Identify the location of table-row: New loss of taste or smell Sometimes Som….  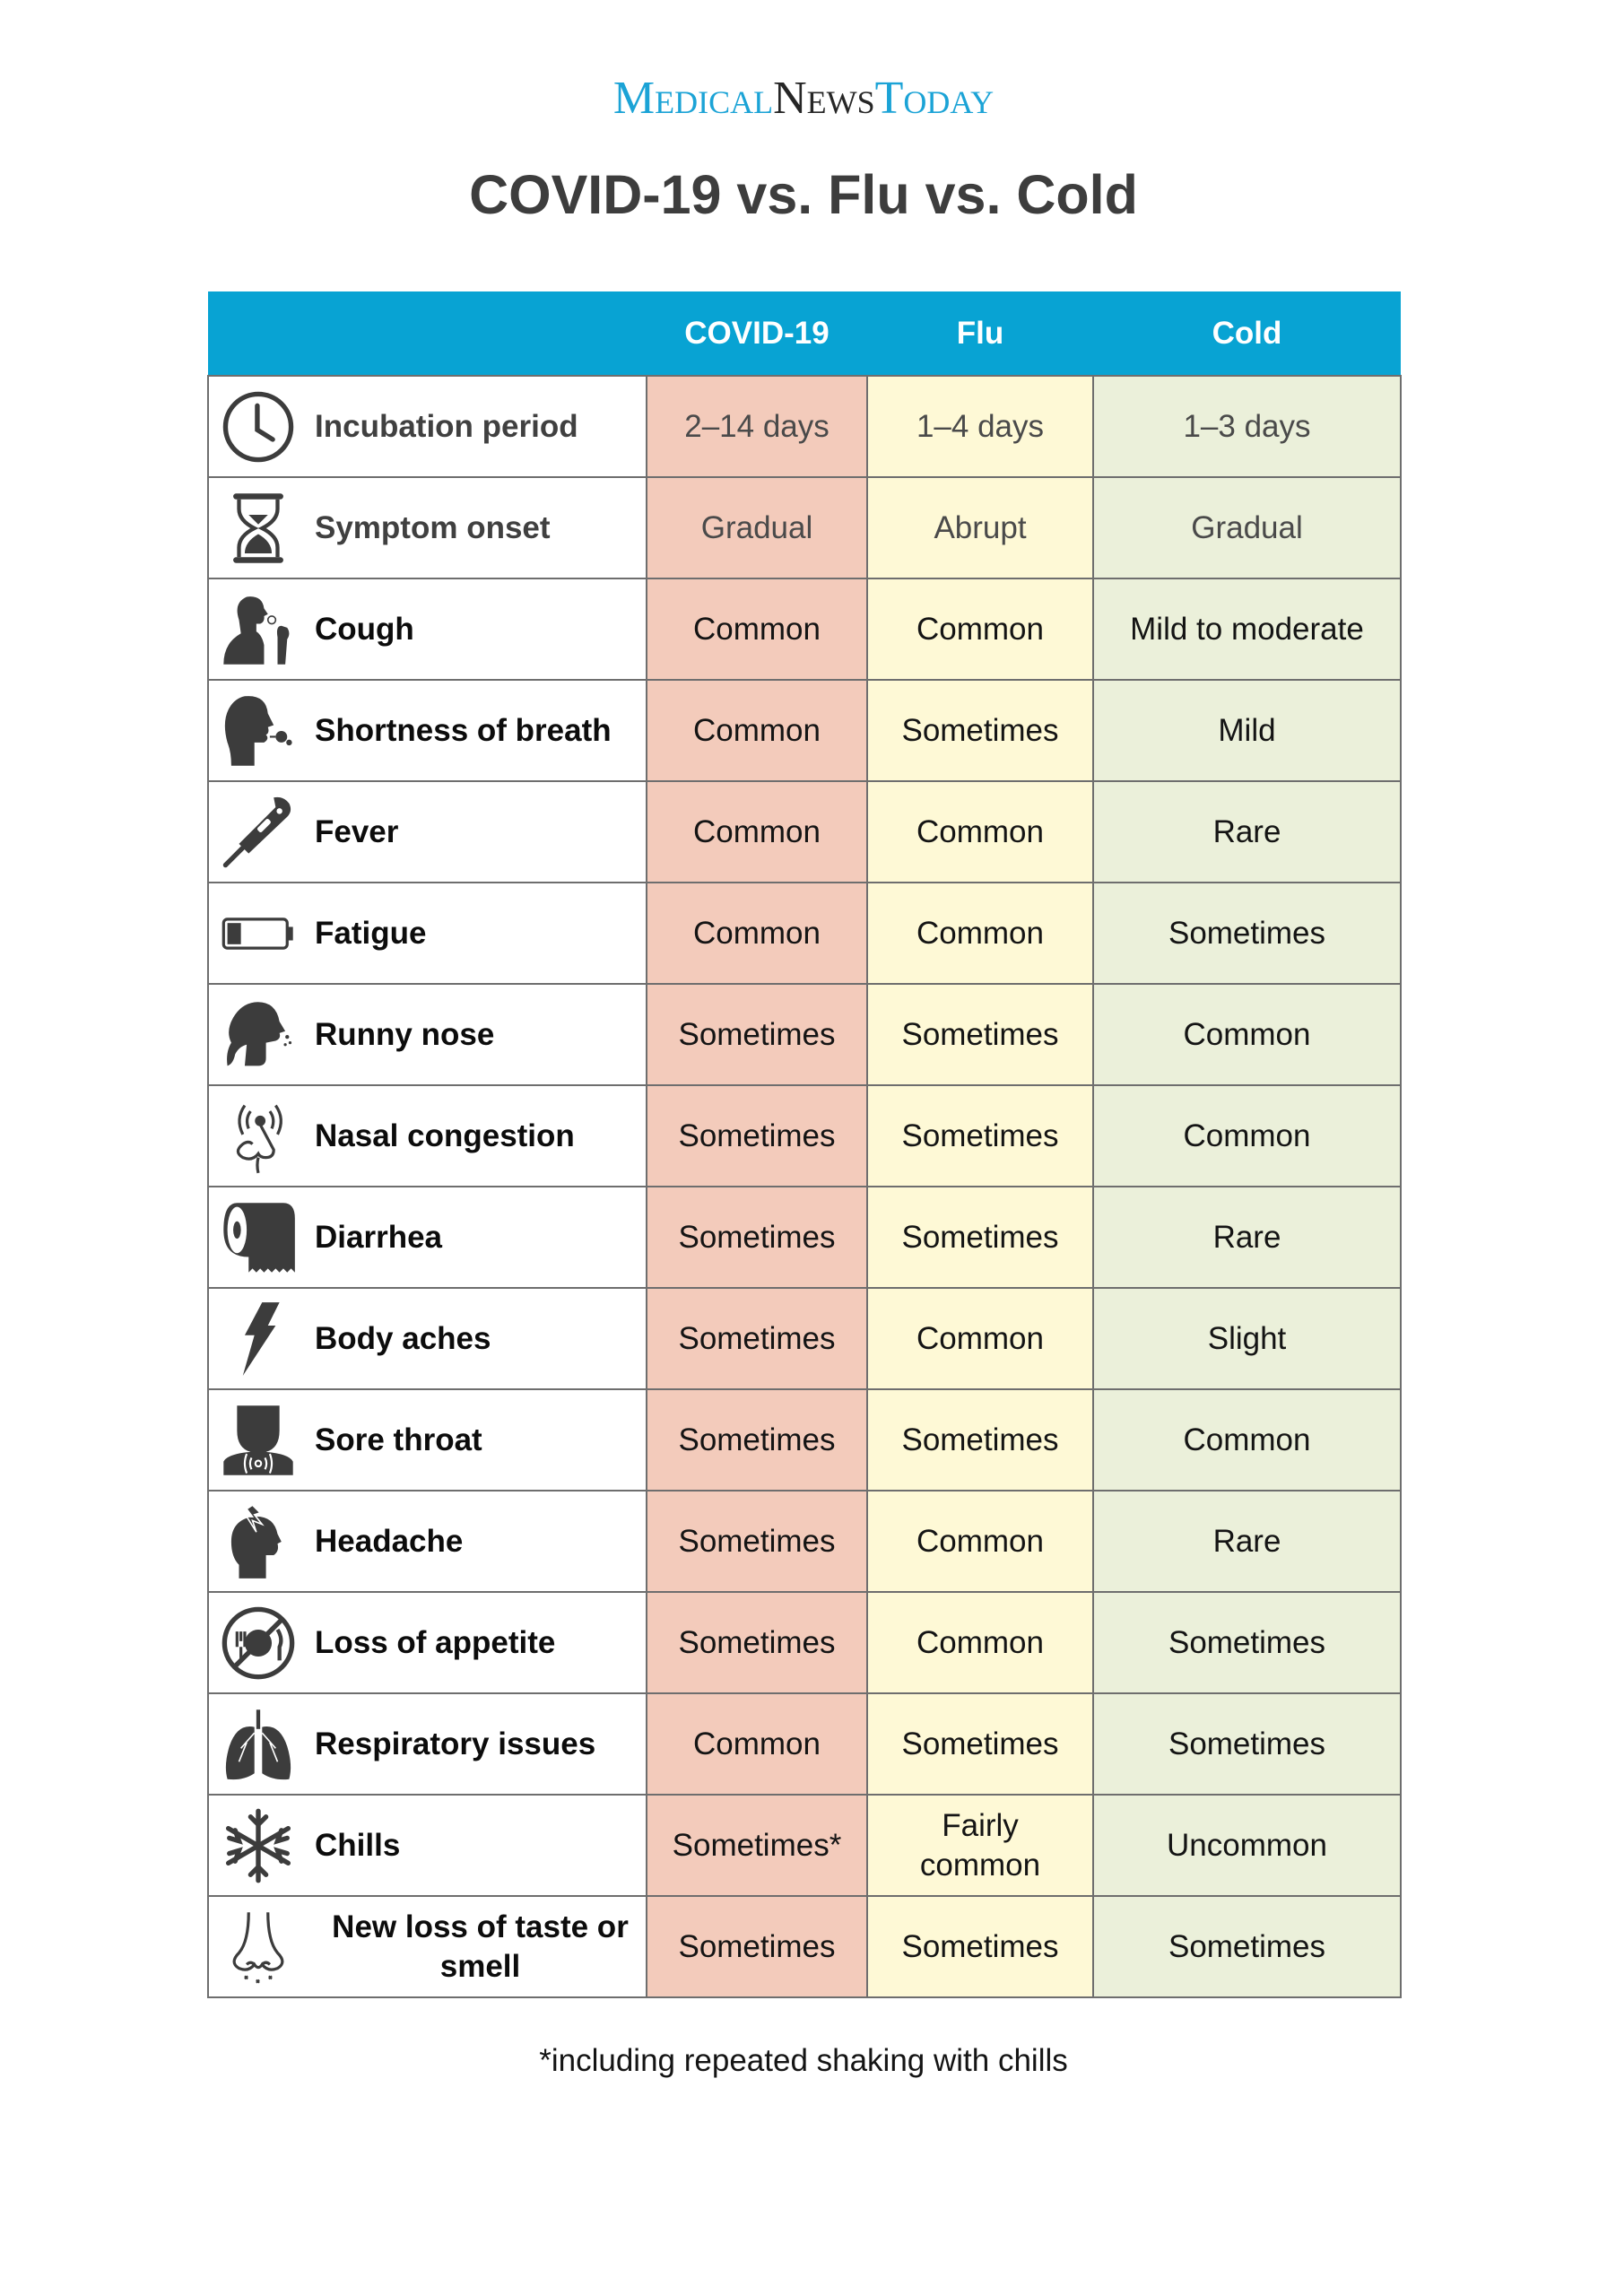
(805, 1946).